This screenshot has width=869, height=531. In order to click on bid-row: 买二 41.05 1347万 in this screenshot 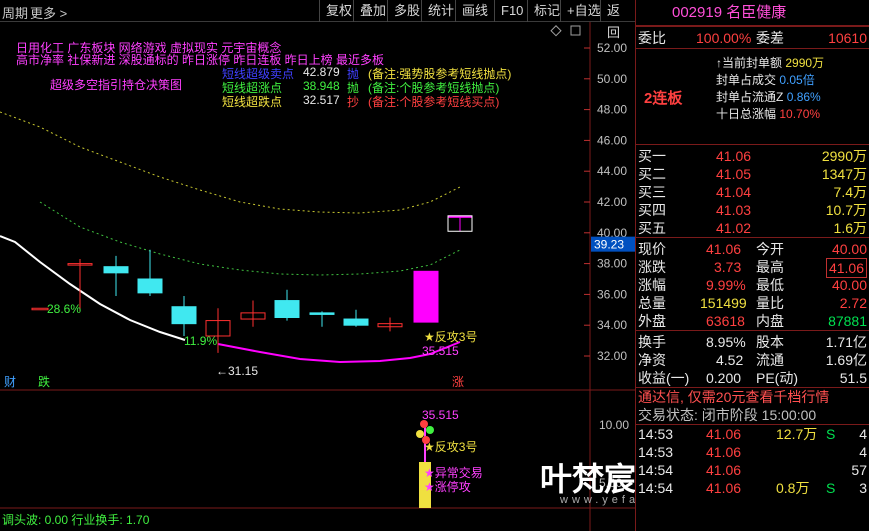, I will do `click(752, 174)`.